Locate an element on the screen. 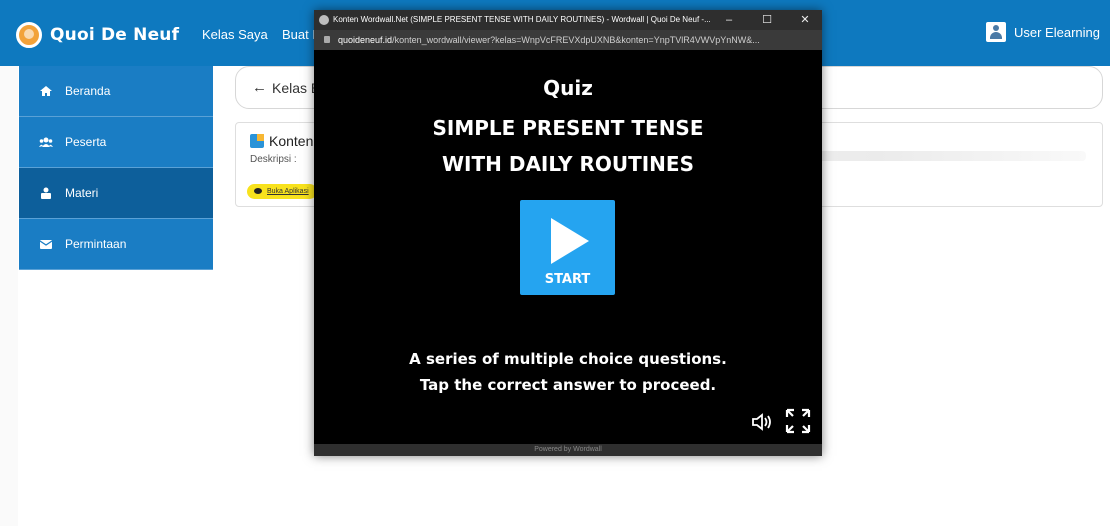 This screenshot has height=526, width=1110. lock-icon is located at coordinates (327, 39).